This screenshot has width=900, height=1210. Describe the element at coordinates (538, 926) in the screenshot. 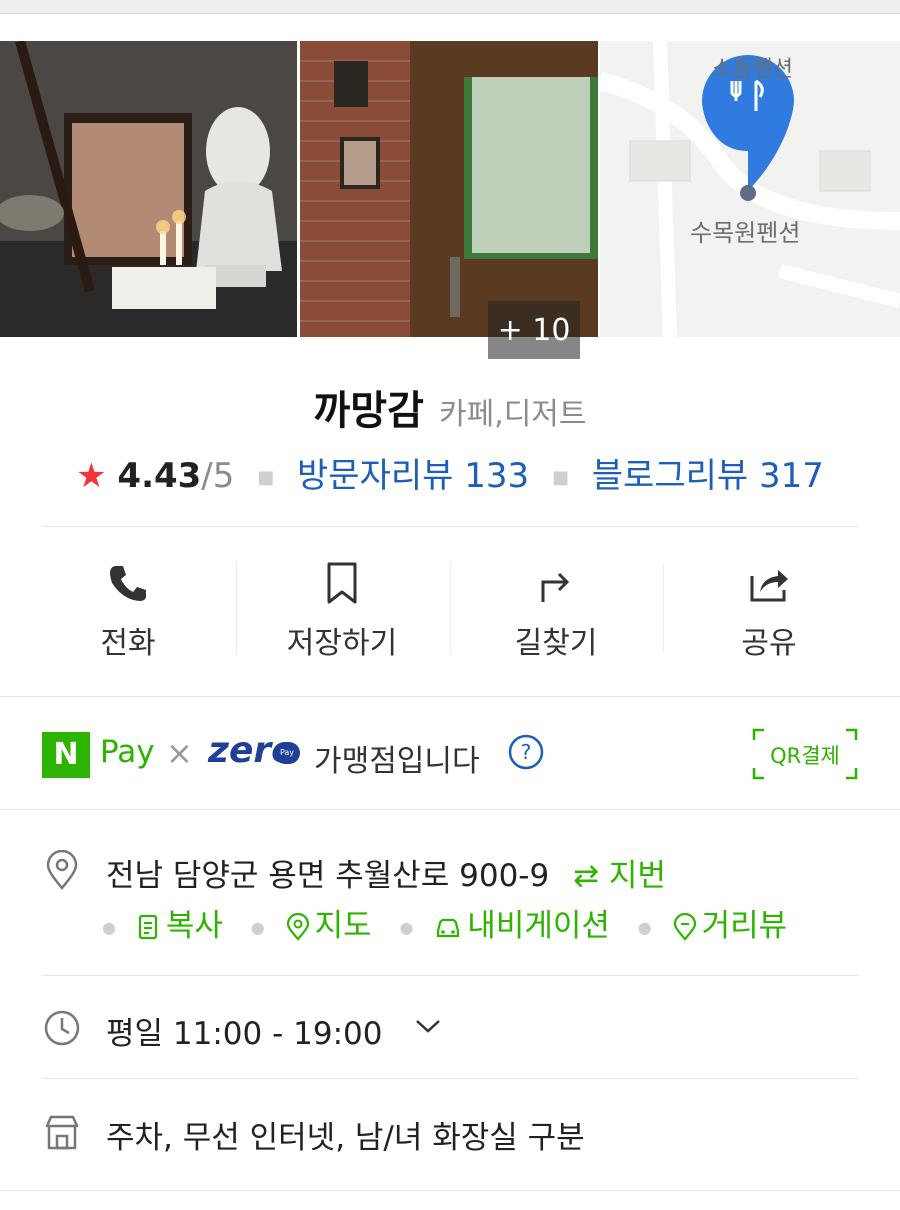

I see `navigation-label: 내비게이션` at that location.